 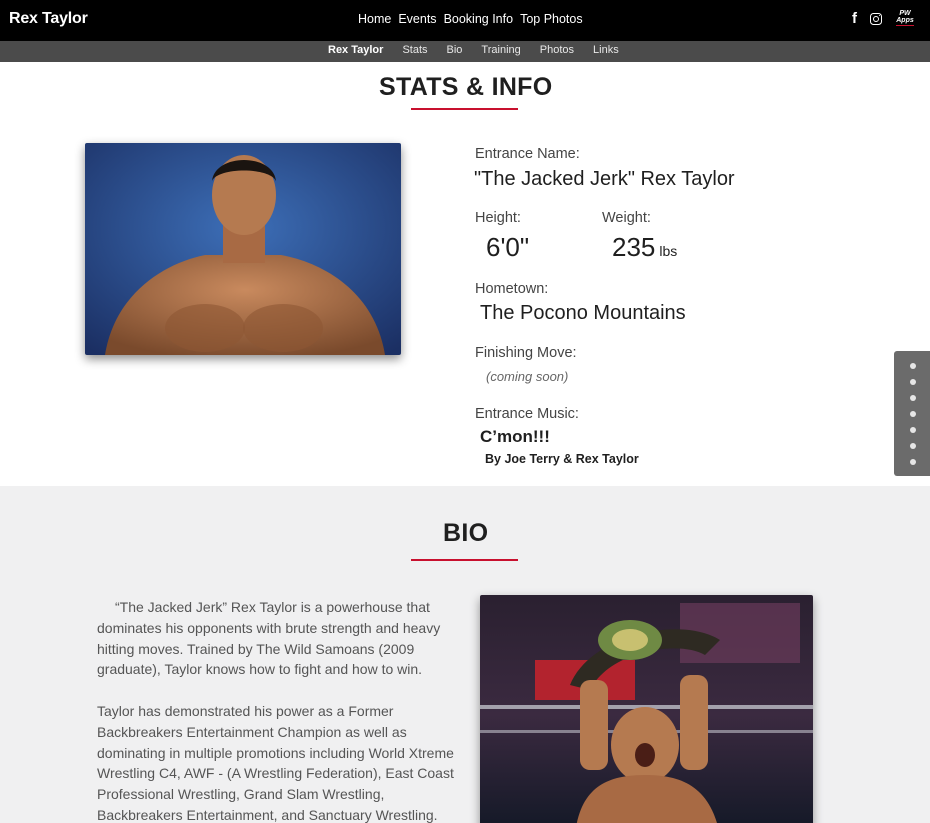 I want to click on hometown-label: Hometown:, so click(x=512, y=289).